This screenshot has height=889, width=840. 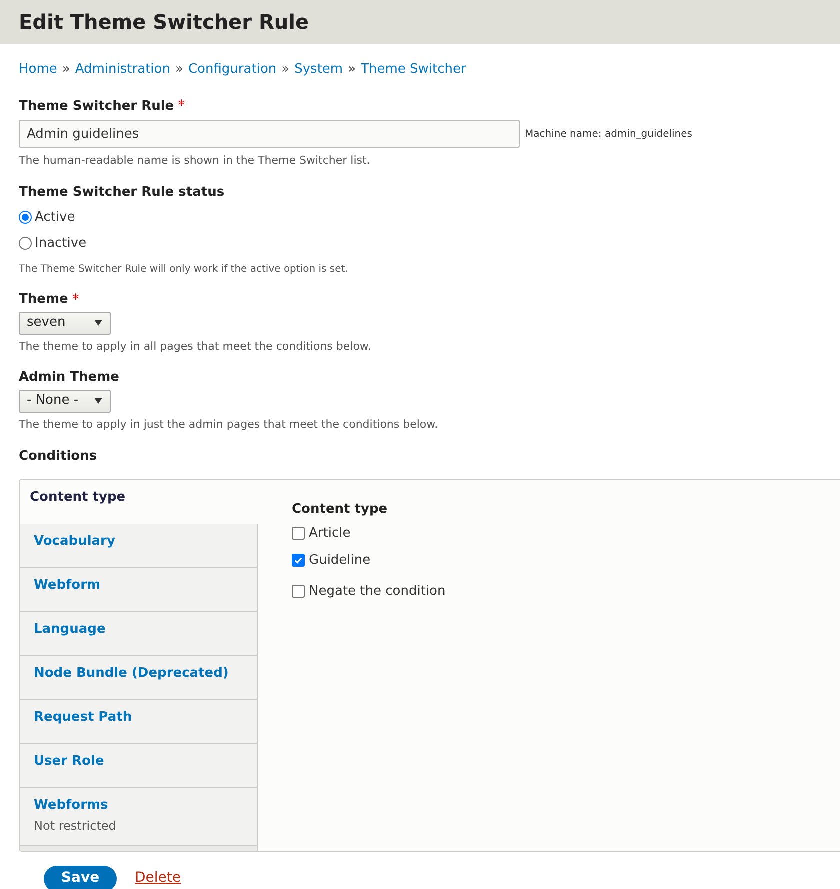 What do you see at coordinates (269, 134) in the screenshot?
I see `name-input: Admin guidelines` at bounding box center [269, 134].